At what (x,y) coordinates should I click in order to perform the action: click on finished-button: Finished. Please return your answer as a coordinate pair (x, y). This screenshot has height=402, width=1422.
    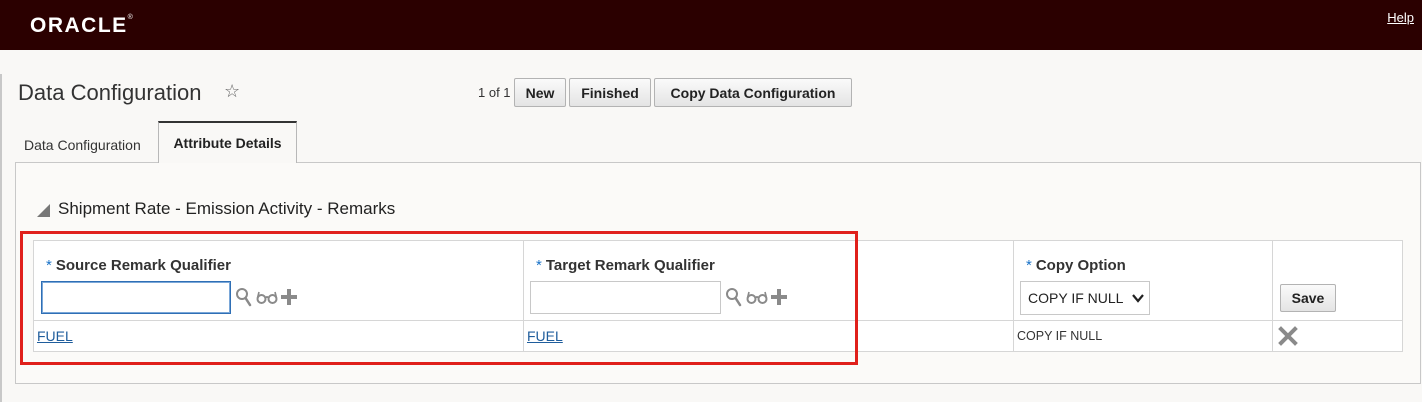
    Looking at the image, I should click on (610, 92).